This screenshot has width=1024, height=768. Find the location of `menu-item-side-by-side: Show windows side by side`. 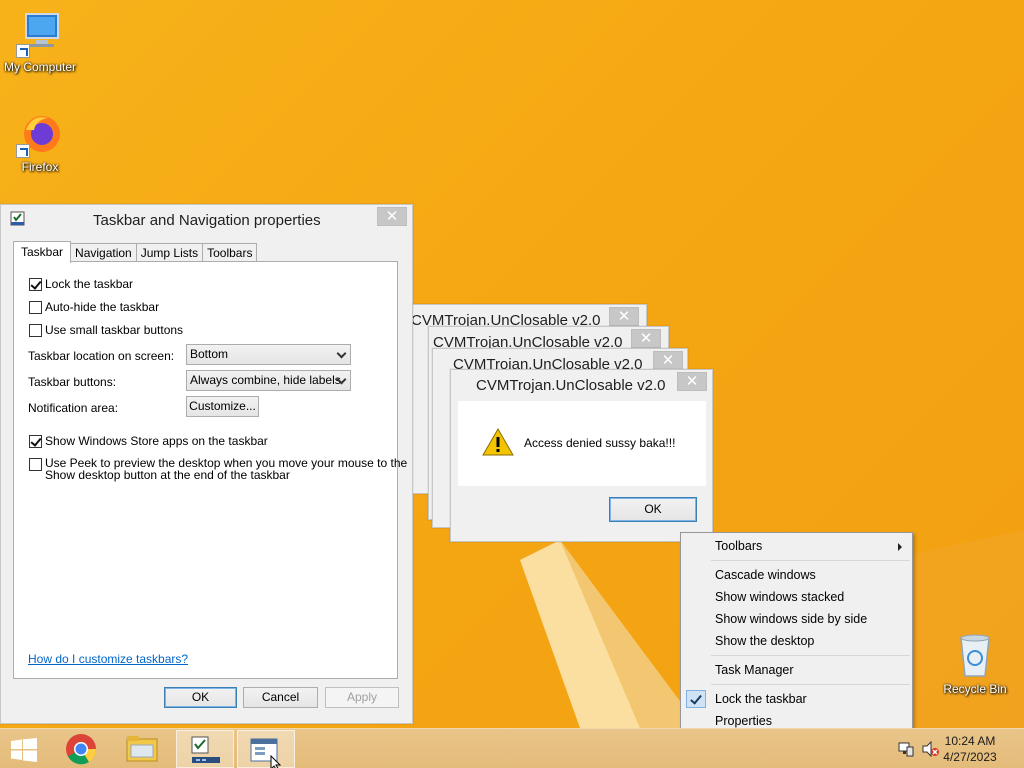

menu-item-side-by-side: Show windows side by side is located at coordinates (796, 619).